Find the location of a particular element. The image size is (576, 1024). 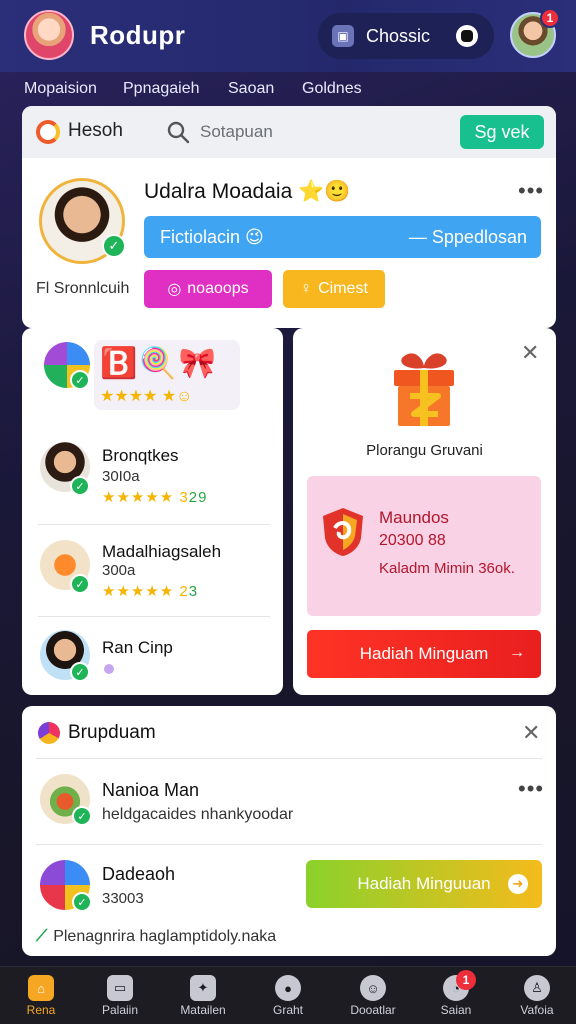

feed-item-title: Dadeaoh is located at coordinates (138, 874).